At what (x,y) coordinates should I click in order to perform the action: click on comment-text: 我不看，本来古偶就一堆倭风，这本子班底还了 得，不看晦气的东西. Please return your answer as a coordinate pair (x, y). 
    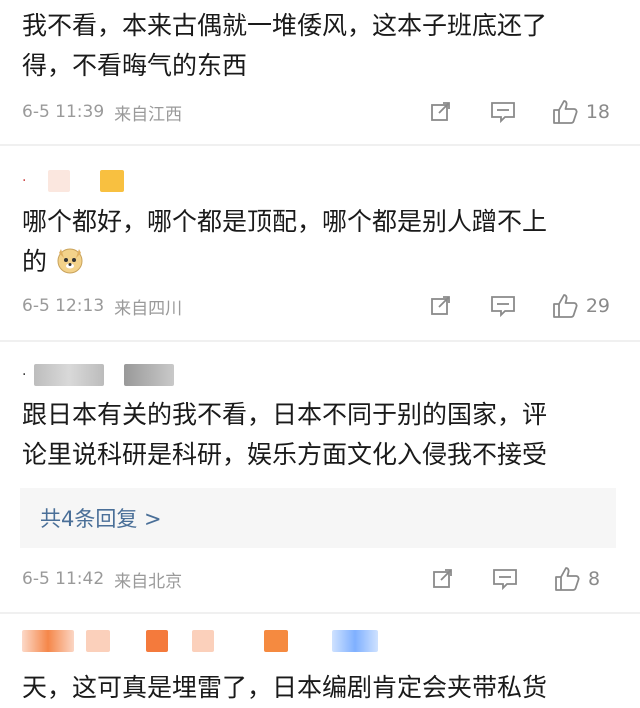
    Looking at the image, I should click on (322, 46).